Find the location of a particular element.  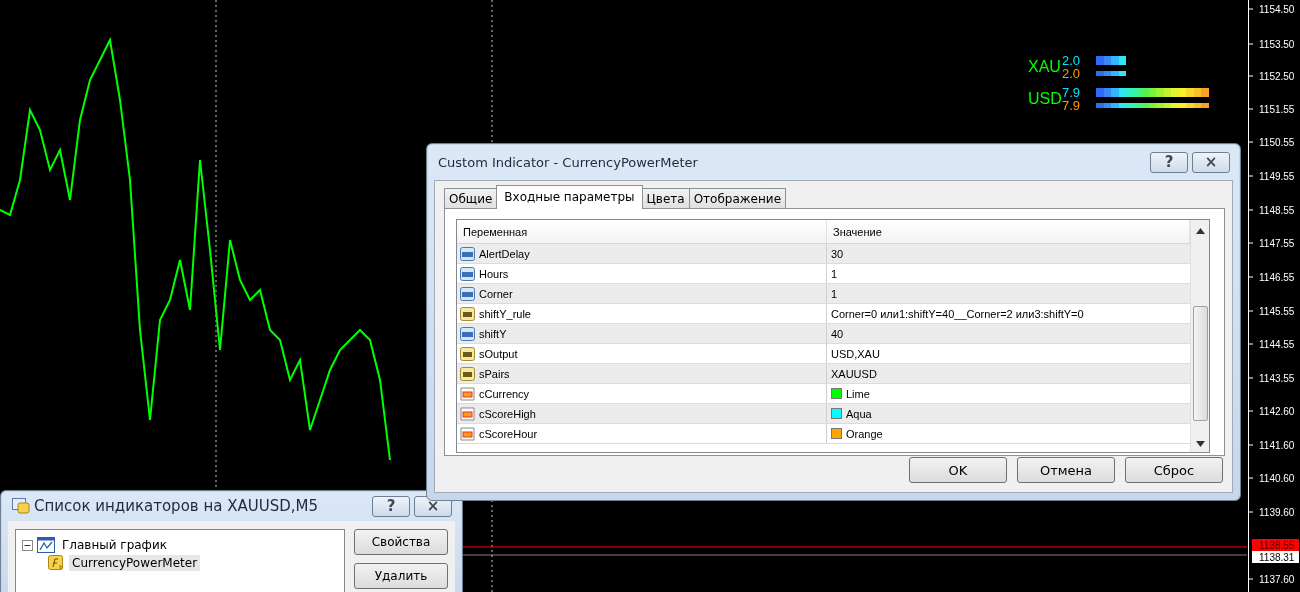

parameter-name: Corner is located at coordinates (496, 293).